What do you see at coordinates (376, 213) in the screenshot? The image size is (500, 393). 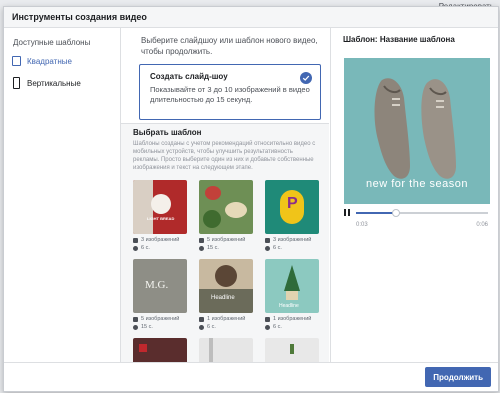 I see `progress-fill` at bounding box center [376, 213].